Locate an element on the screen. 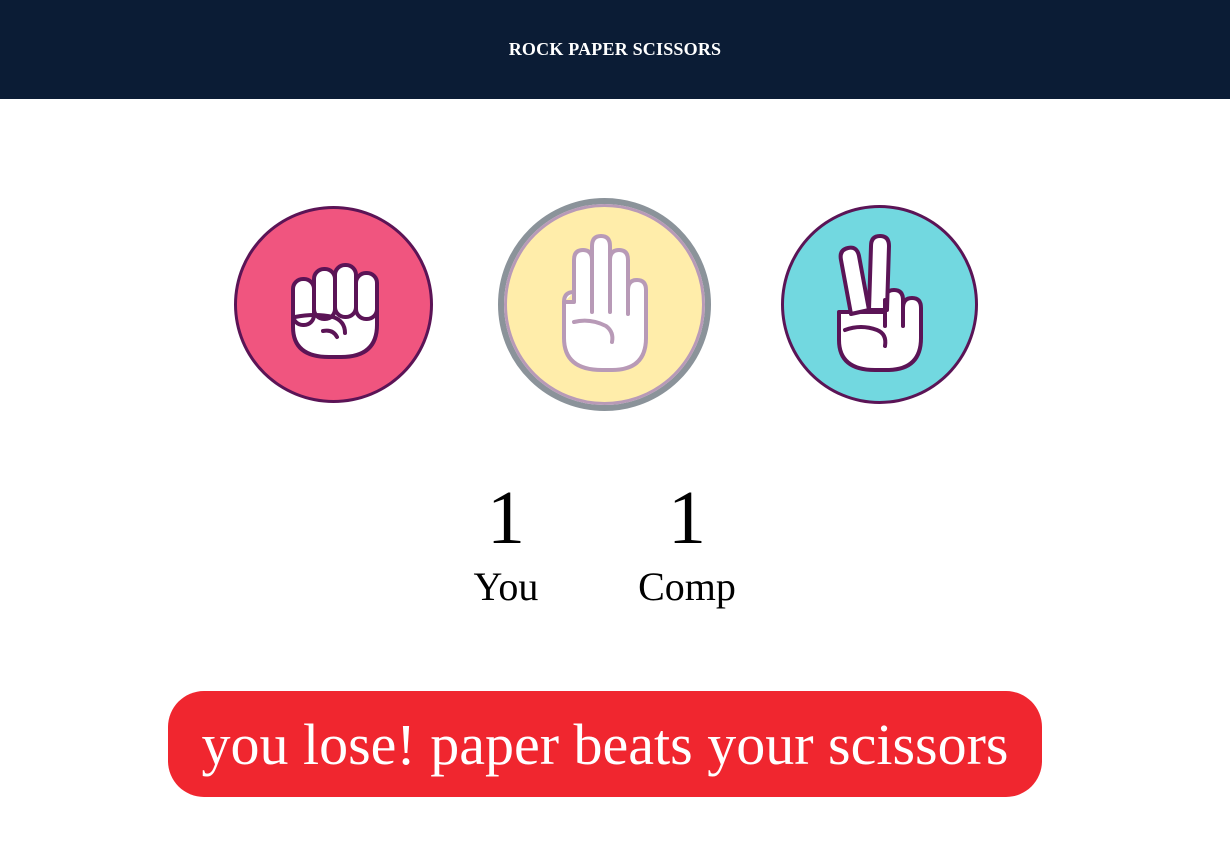 The image size is (1230, 841). app-header: ROCK PAPER SCISSORS is located at coordinates (615, 49).